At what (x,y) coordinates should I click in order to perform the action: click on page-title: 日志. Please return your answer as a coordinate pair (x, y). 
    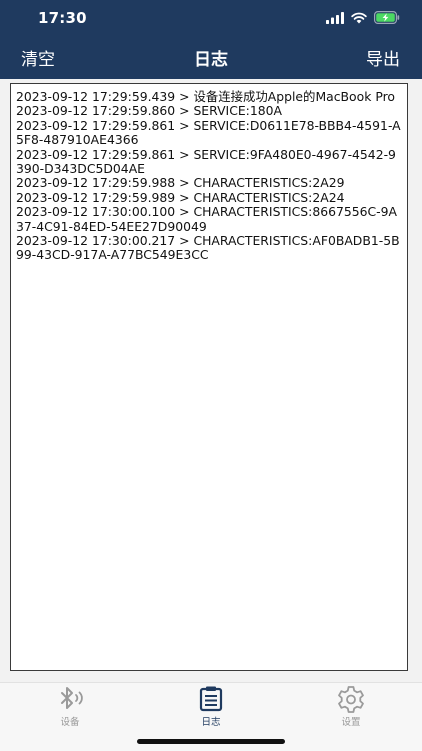
    Looking at the image, I should click on (211, 60).